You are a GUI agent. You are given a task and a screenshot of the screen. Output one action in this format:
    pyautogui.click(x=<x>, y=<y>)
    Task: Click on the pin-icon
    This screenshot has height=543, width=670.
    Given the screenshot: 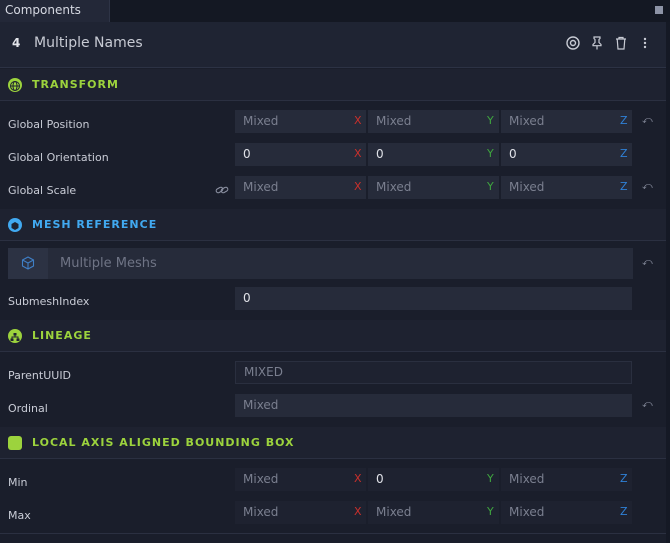 What is the action you would take?
    pyautogui.click(x=597, y=44)
    